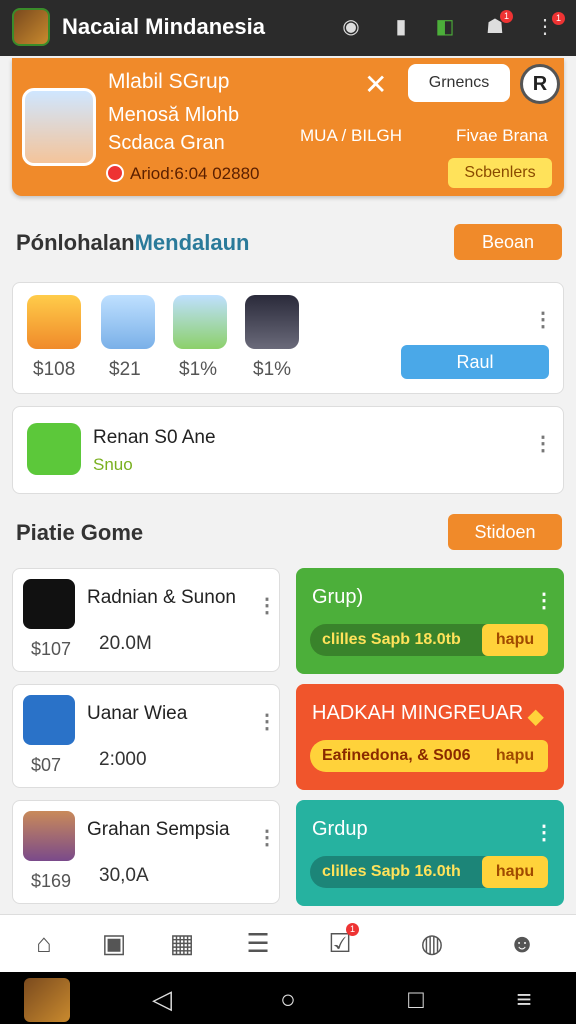  I want to click on profile-name: Mlabil SGrup, so click(169, 81).